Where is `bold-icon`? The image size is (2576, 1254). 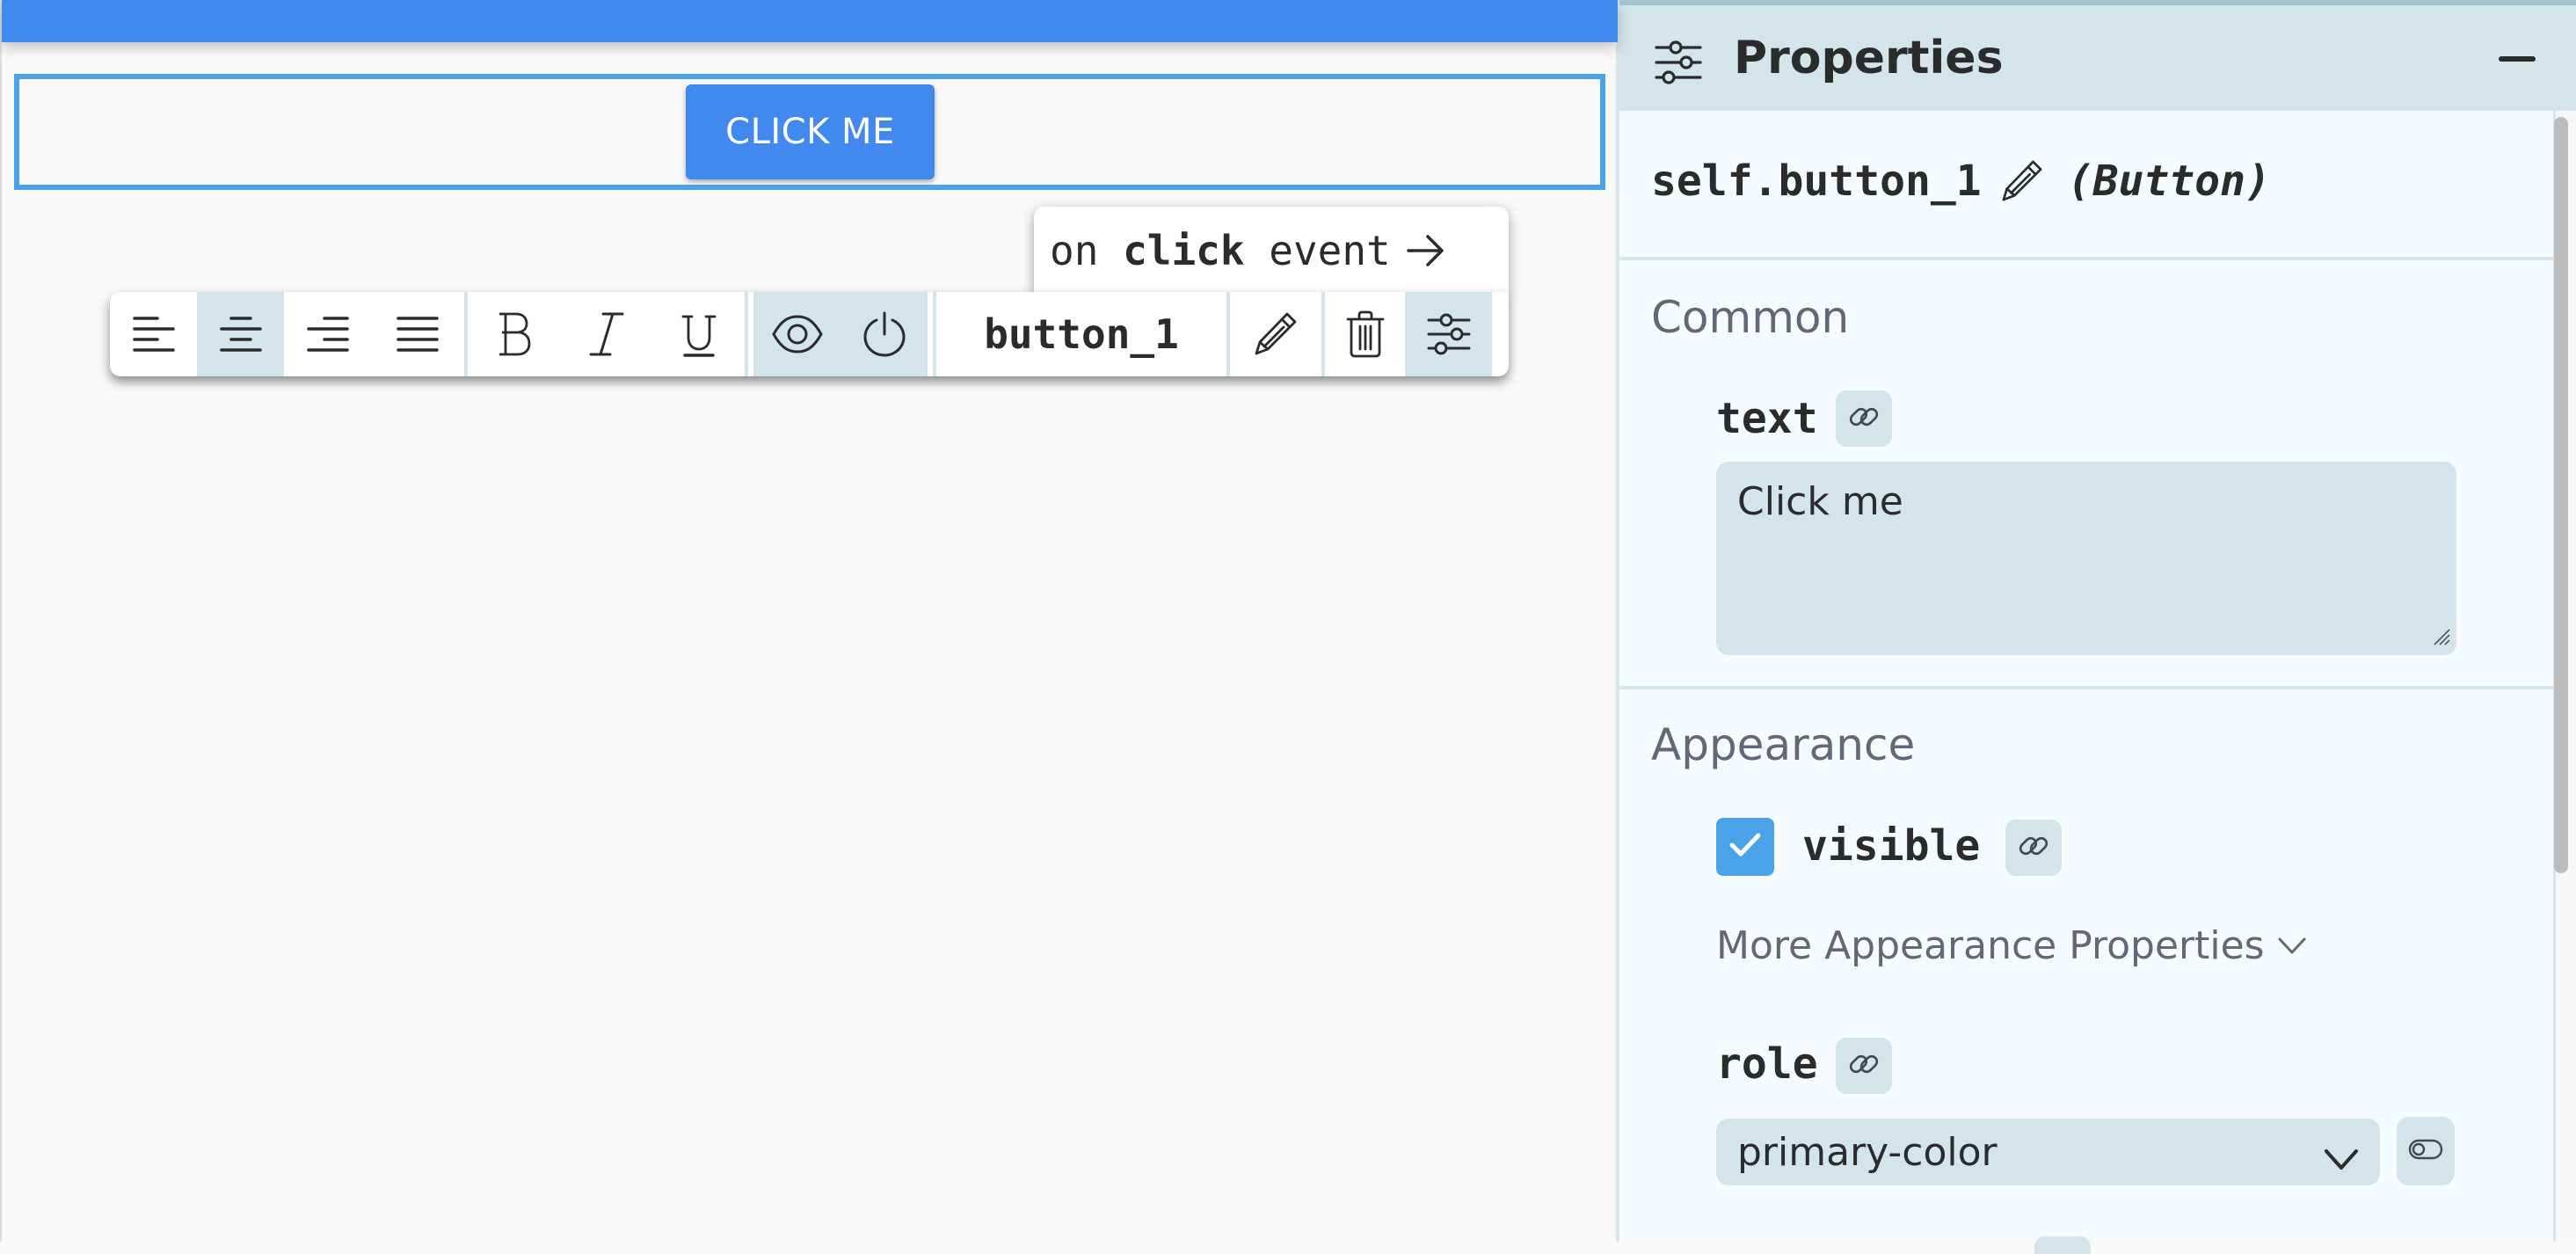 bold-icon is located at coordinates (514, 334).